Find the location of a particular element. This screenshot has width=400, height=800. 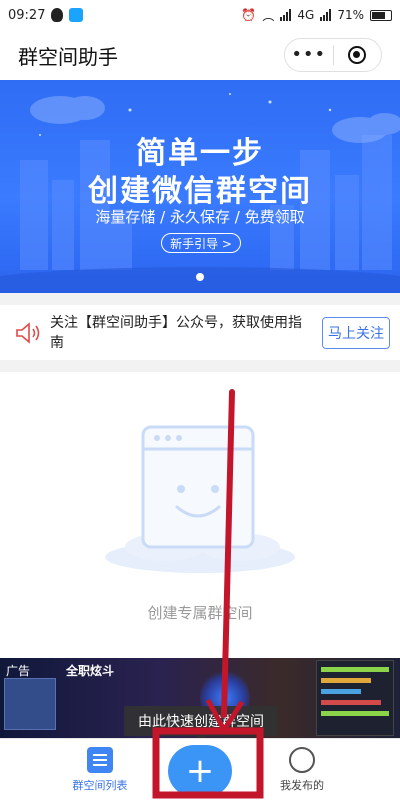

list-icon is located at coordinates (100, 760).